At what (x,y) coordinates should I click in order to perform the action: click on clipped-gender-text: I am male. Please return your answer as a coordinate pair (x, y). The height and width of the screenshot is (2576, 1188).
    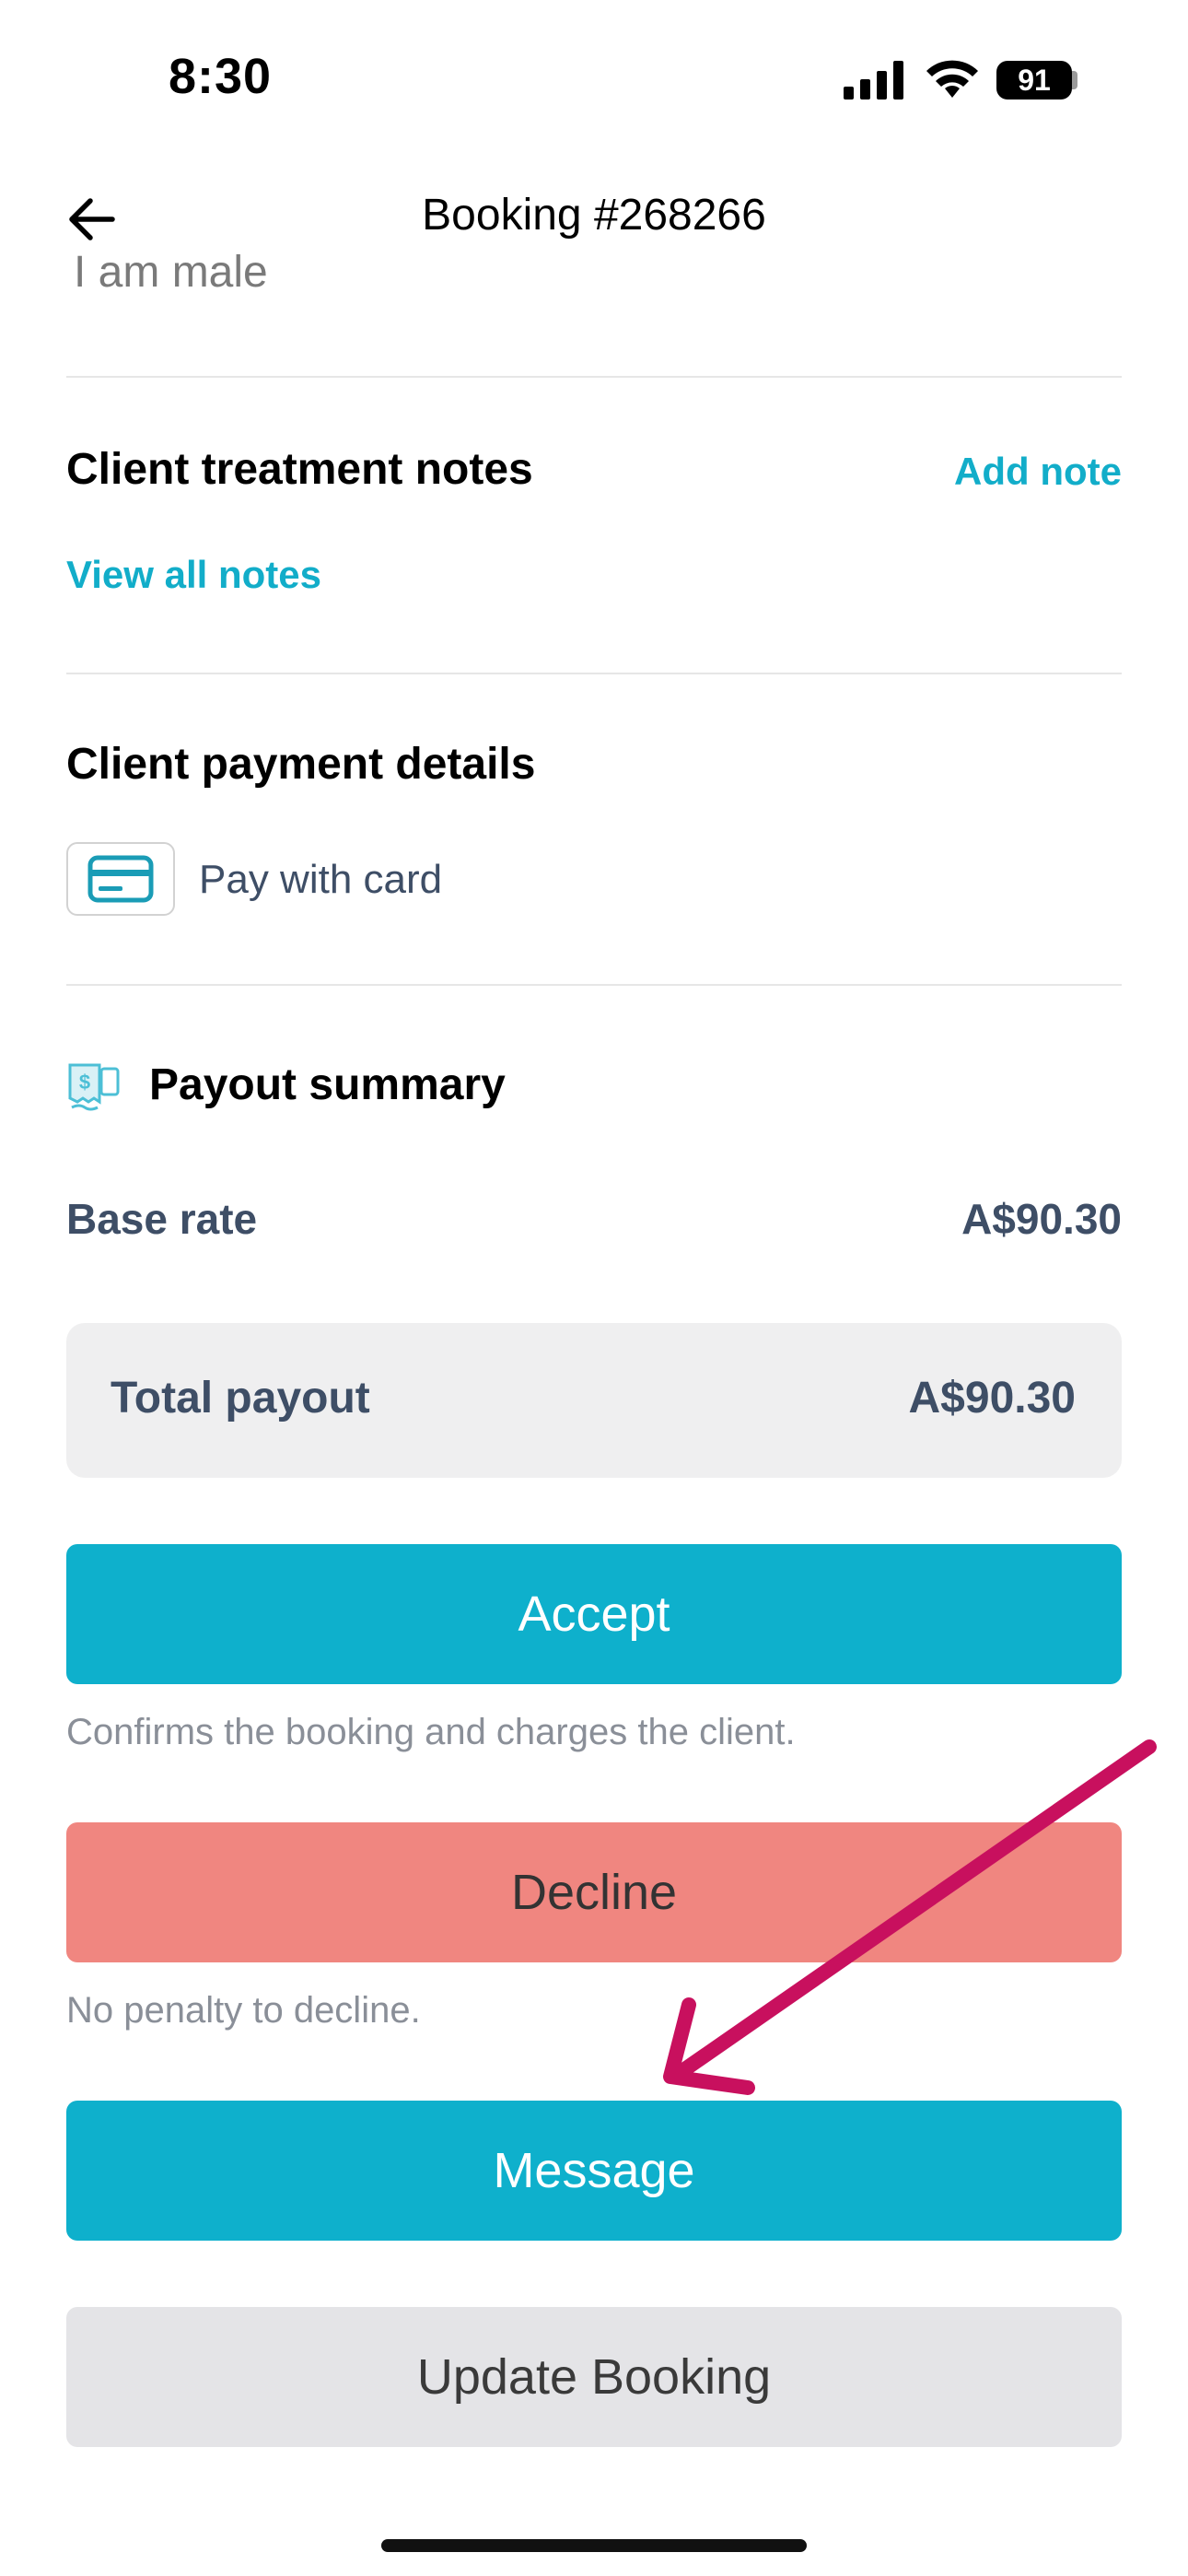
    Looking at the image, I should click on (258, 275).